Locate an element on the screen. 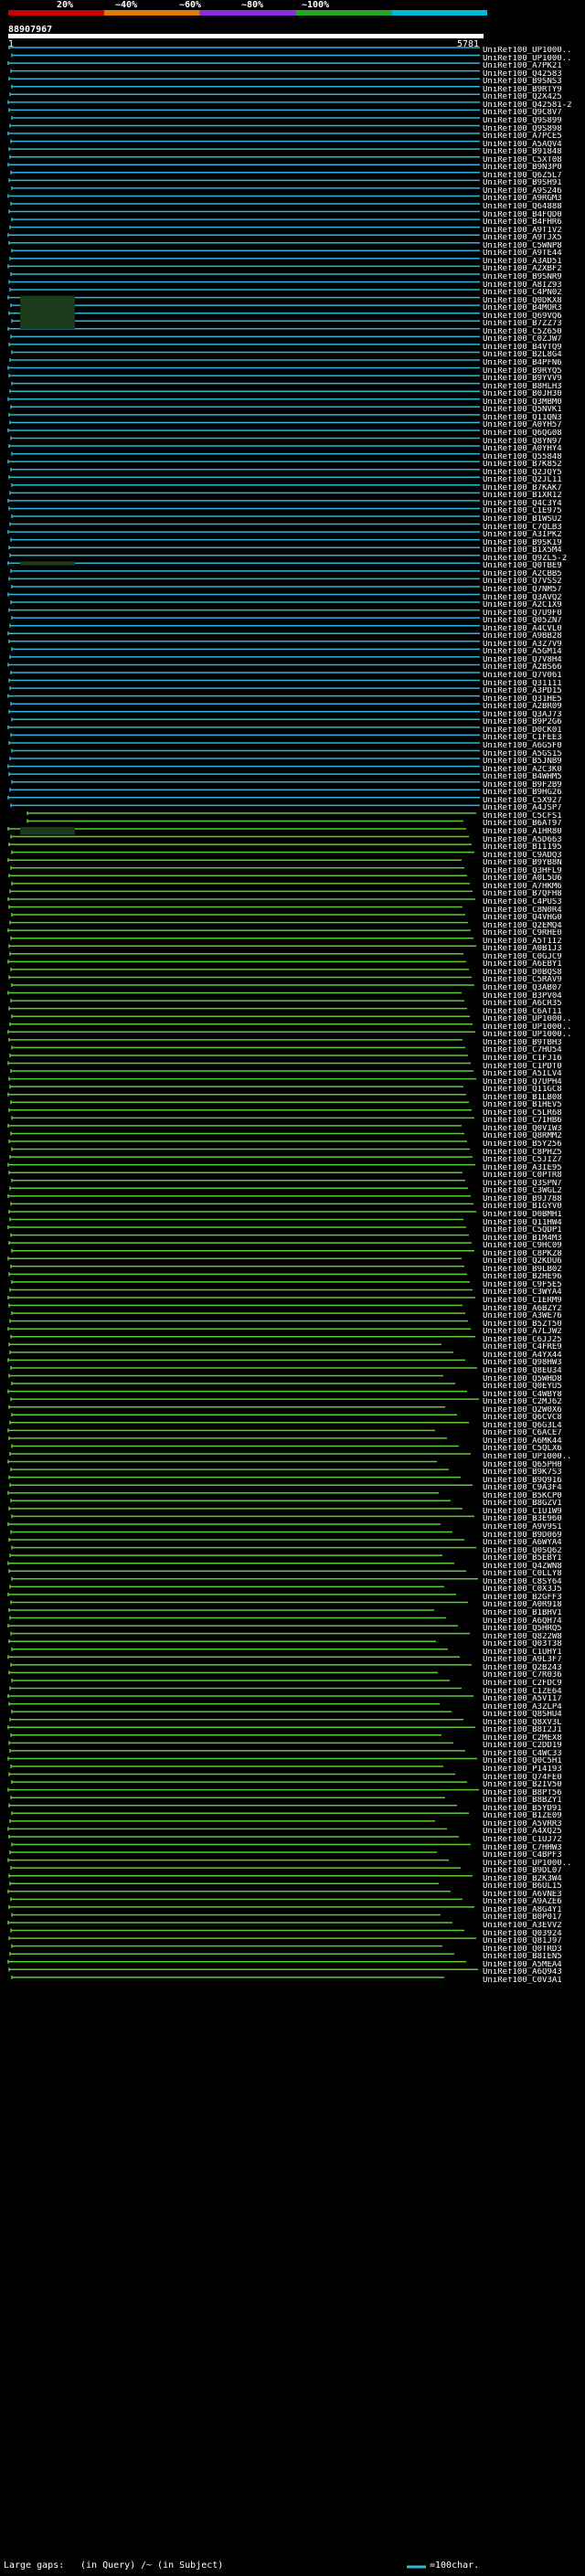 The height and width of the screenshot is (2576, 585). hit-label: UniRef100_C0V3A1 is located at coordinates (534, 1981).